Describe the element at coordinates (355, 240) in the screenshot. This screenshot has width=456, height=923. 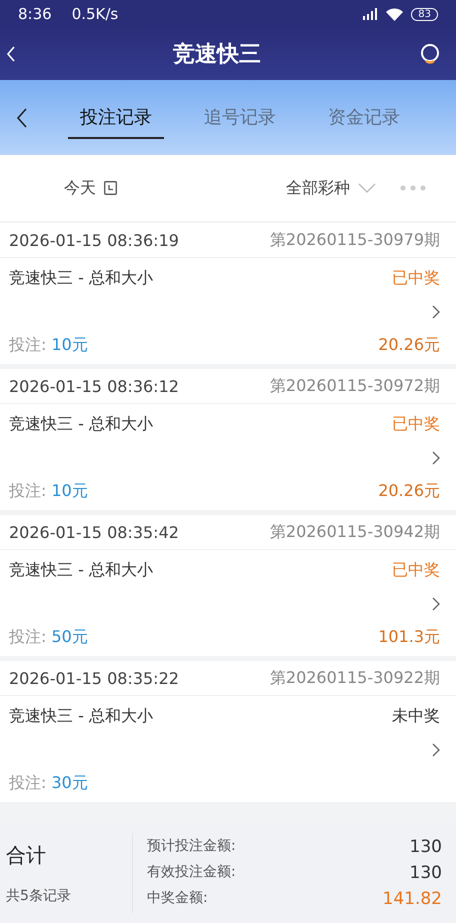
I see `issue-number: 第20260115-30979期` at that location.